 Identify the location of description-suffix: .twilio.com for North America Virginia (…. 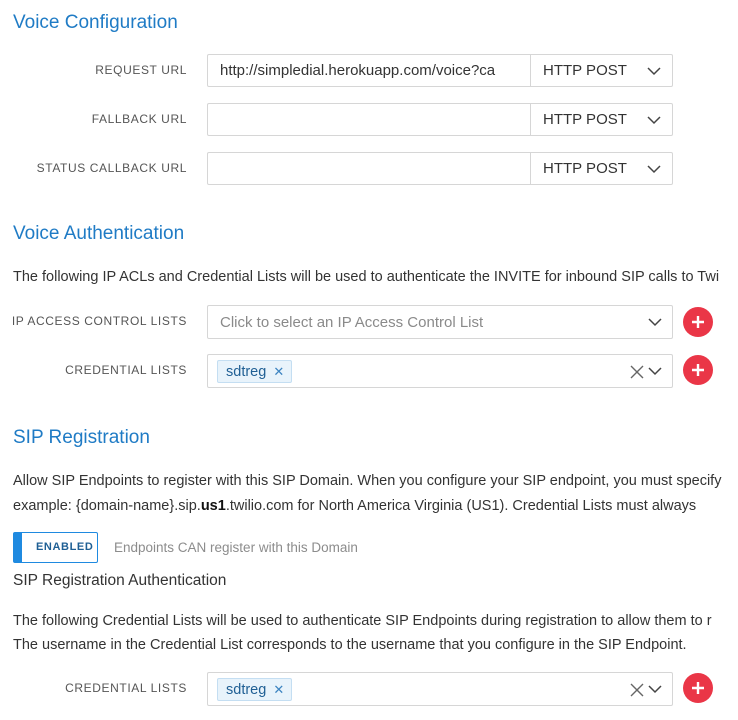
(461, 506).